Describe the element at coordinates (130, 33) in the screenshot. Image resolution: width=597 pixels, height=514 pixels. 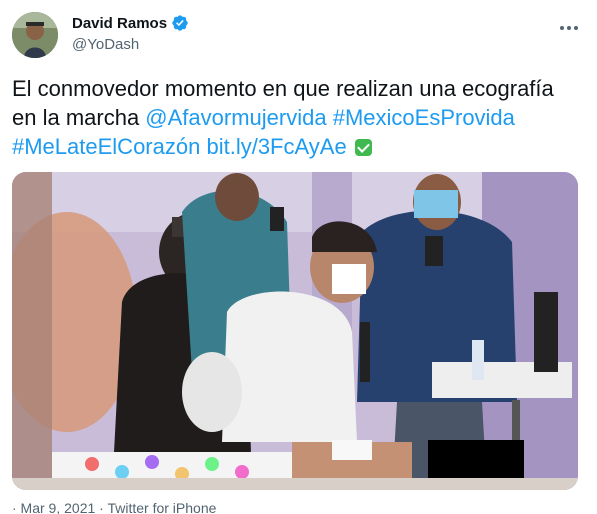
I see `author-info: David Ramos @YoDash` at that location.